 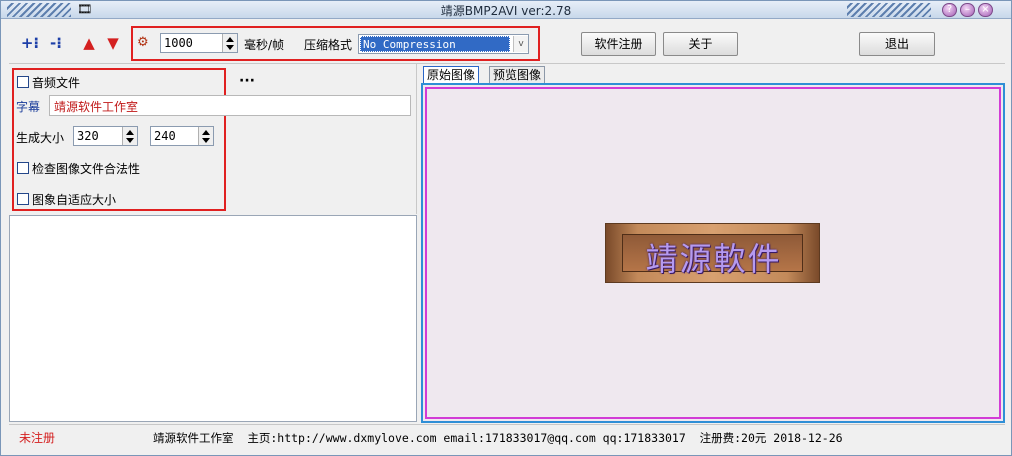 What do you see at coordinates (897, 44) in the screenshot?
I see `exit-button: 退出` at bounding box center [897, 44].